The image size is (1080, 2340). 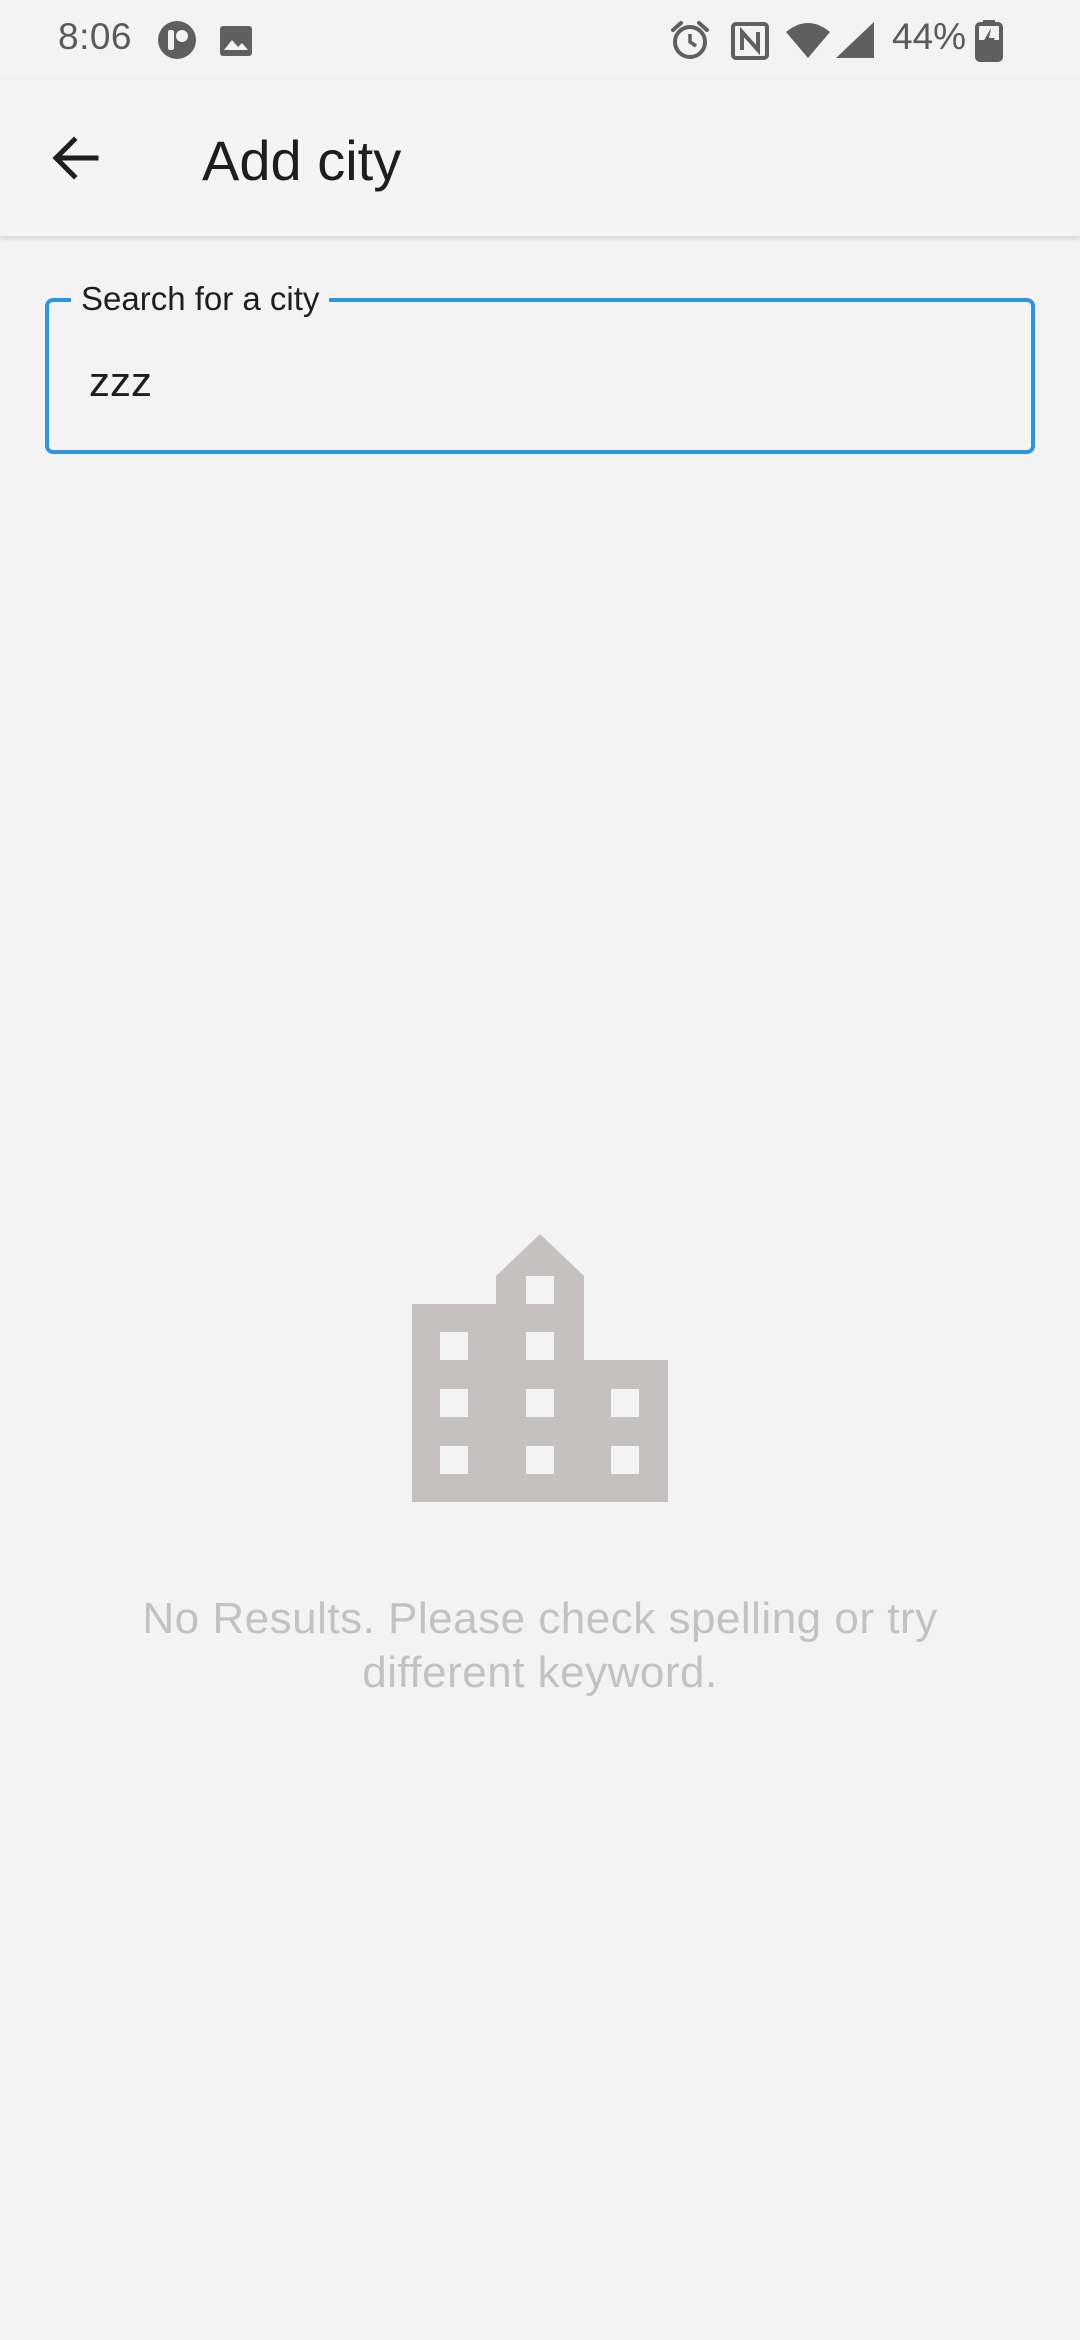 I want to click on signal-icon, so click(x=855, y=40).